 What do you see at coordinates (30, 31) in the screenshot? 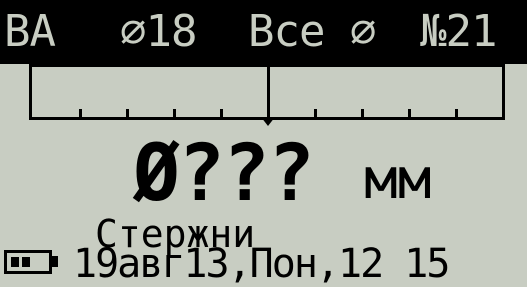
I see `mode-label: ВА` at bounding box center [30, 31].